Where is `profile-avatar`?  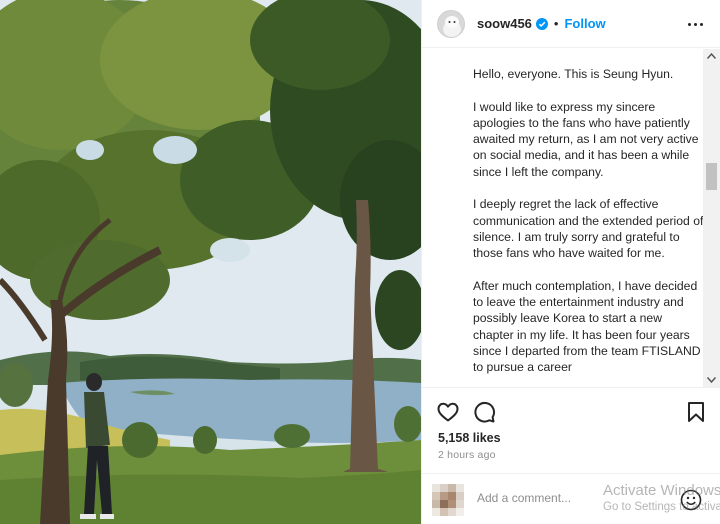
profile-avatar is located at coordinates (451, 23).